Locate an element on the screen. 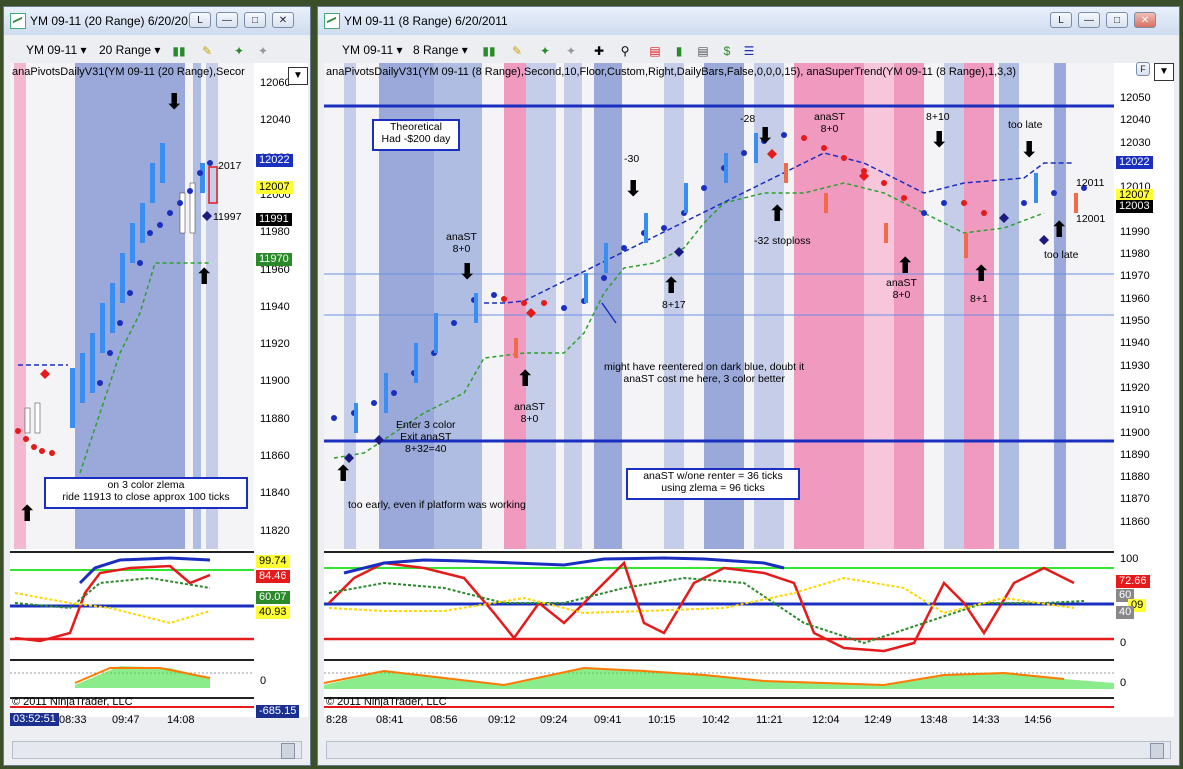 Image resolution: width=1183 pixels, height=769 pixels. price-tick: 11950 is located at coordinates (1135, 321).